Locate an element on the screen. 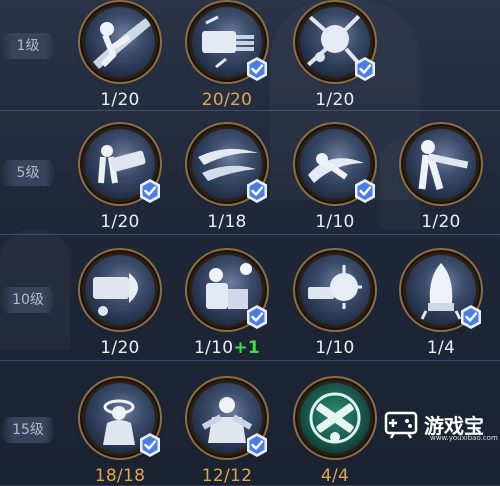 This screenshot has width=500, height=486. skill-level-value: 1/4 is located at coordinates (441, 348).